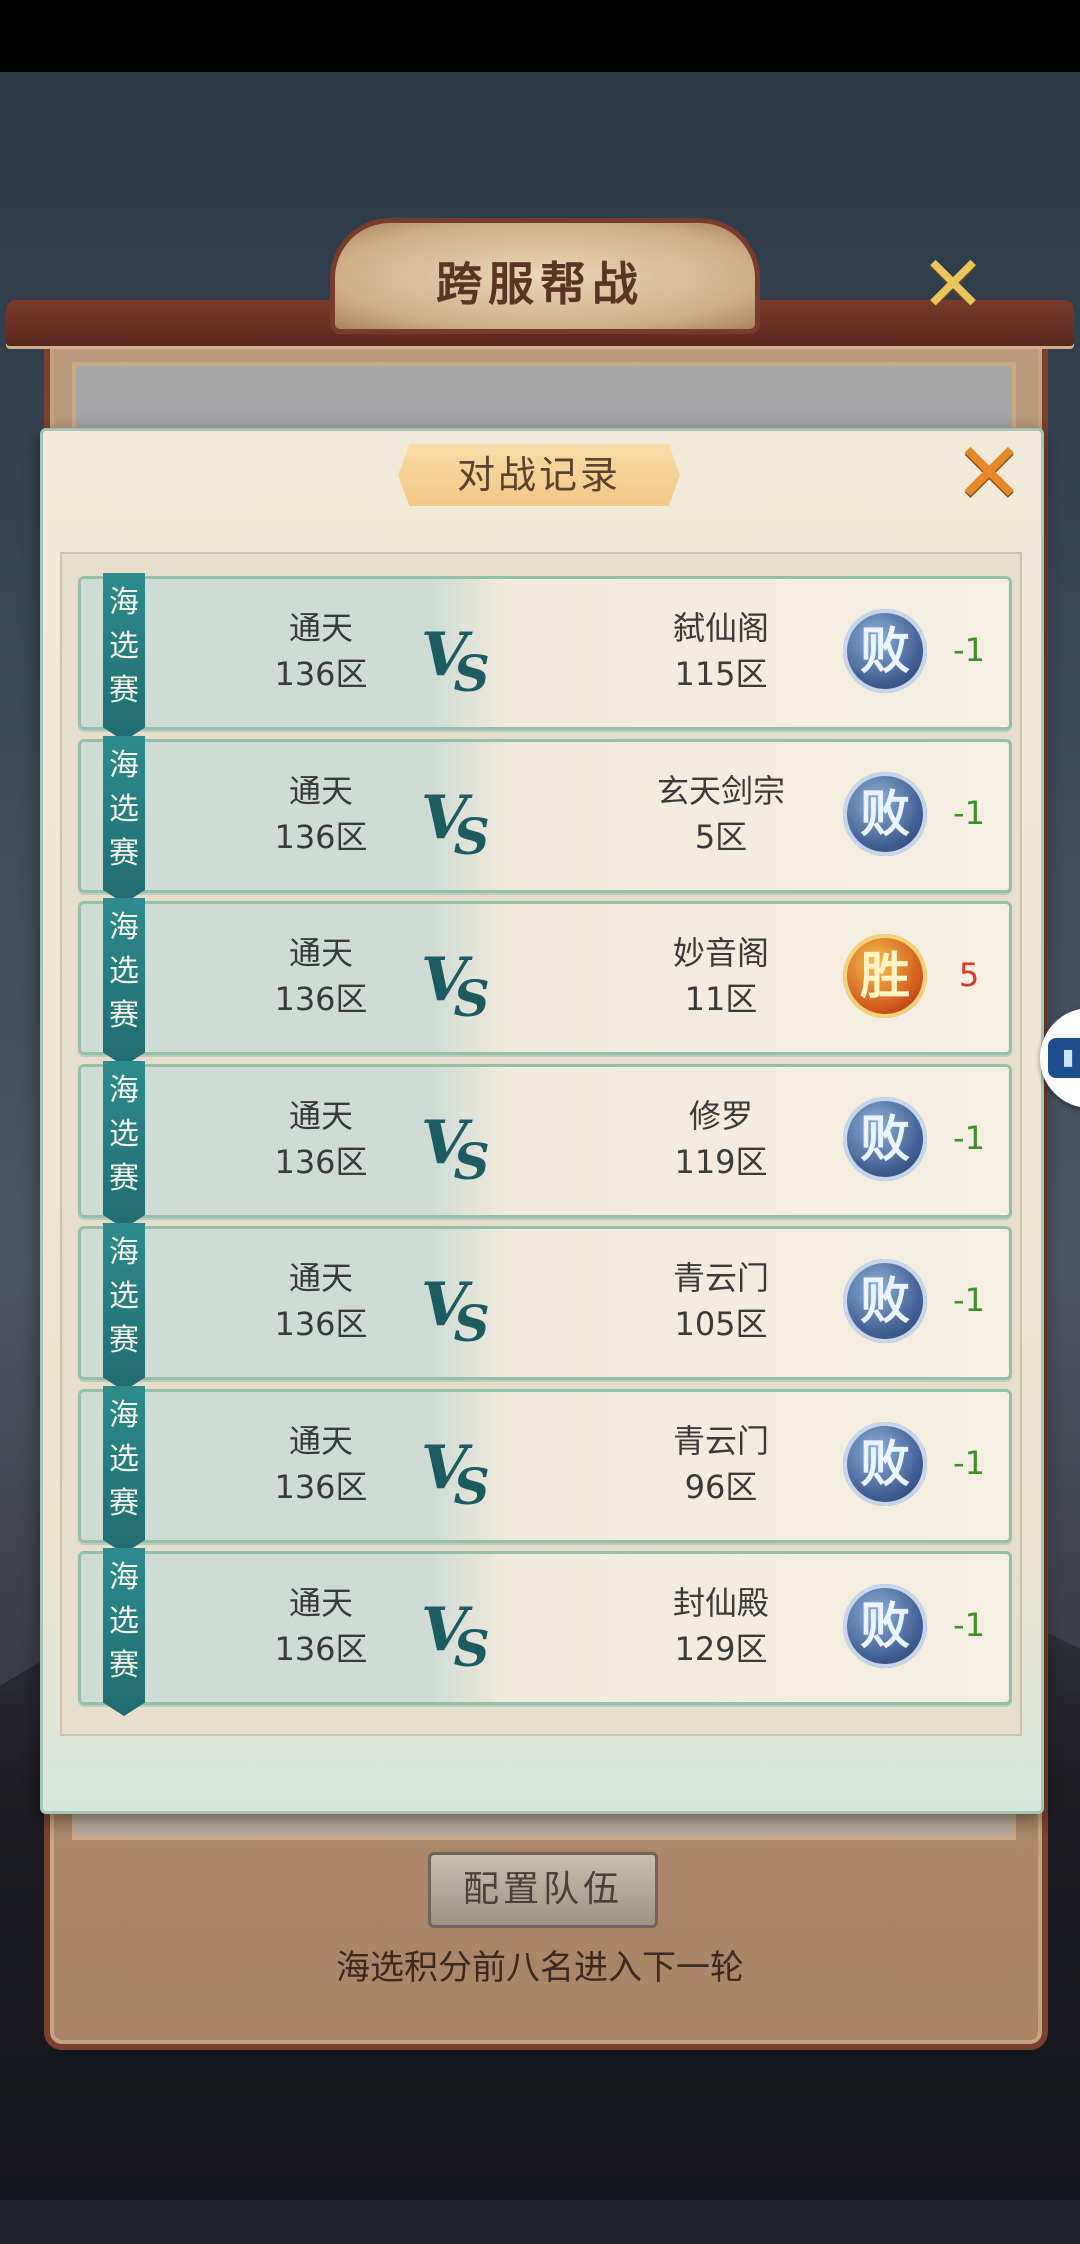 This screenshot has height=2244, width=1080. Describe the element at coordinates (545, 657) in the screenshot. I see `record-row: 海选赛 通天 136区 VS 弑仙阁 115区 败 -1` at that location.